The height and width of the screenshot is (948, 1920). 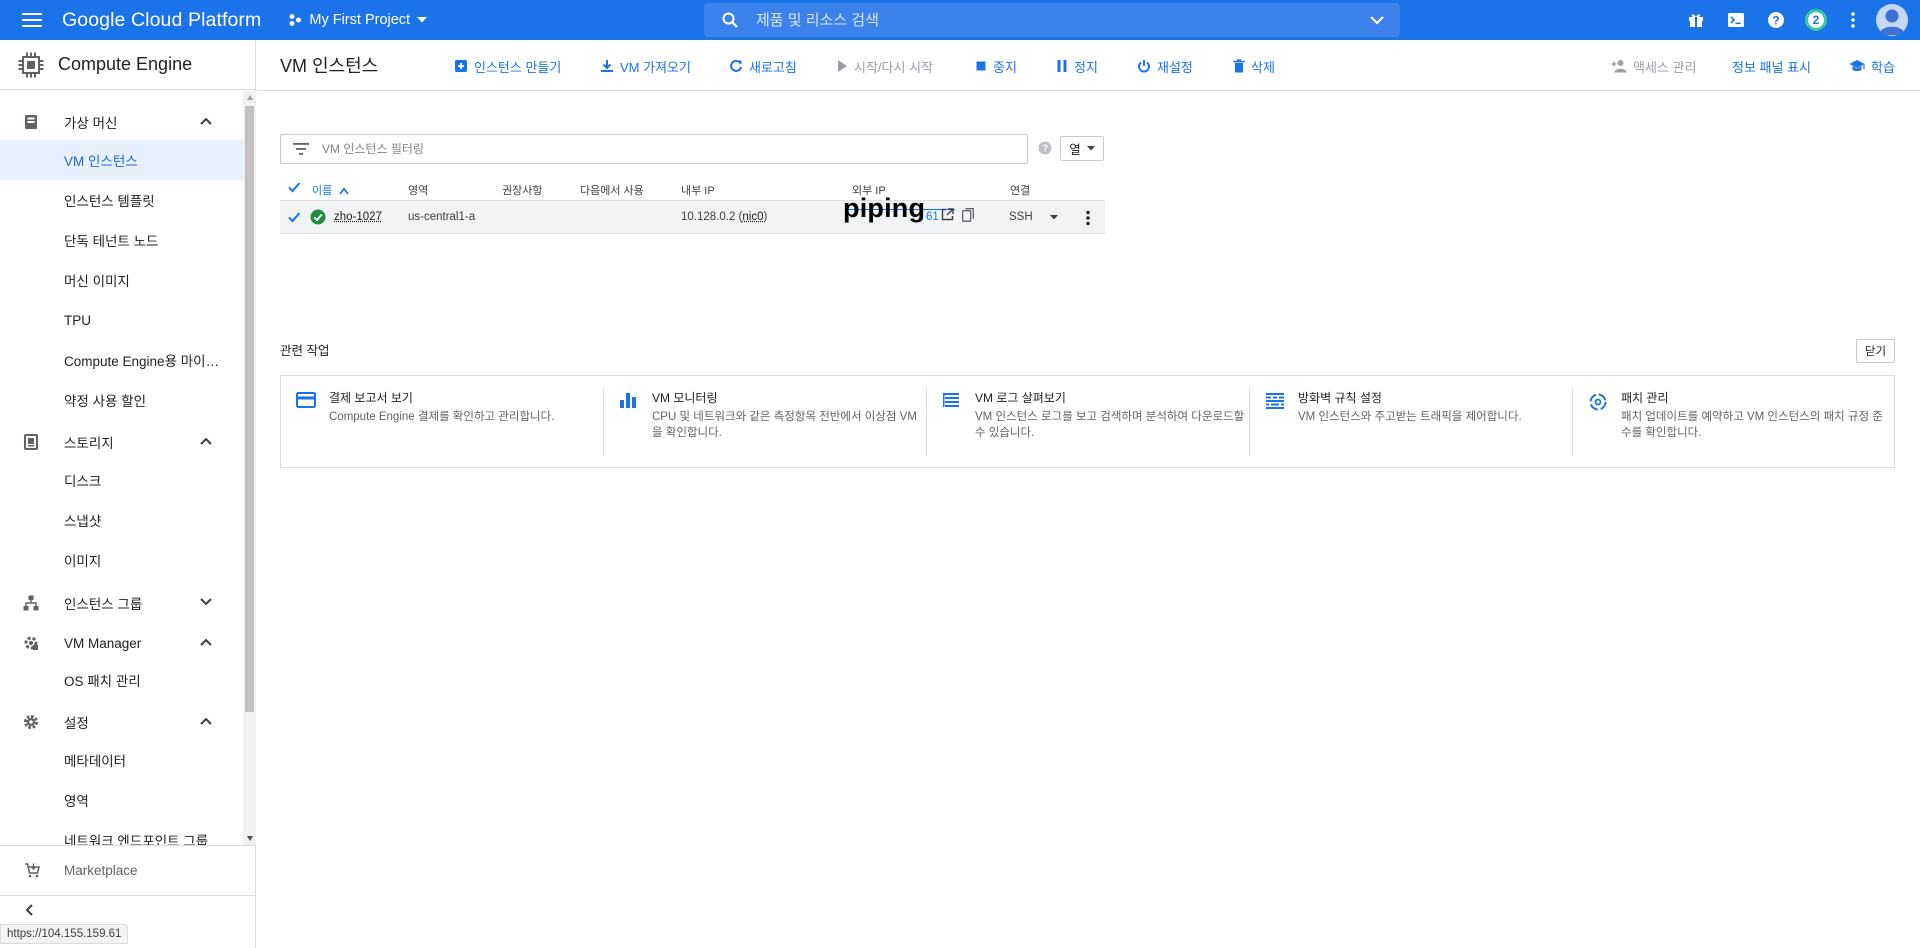 I want to click on search-input, so click(x=1046, y=20).